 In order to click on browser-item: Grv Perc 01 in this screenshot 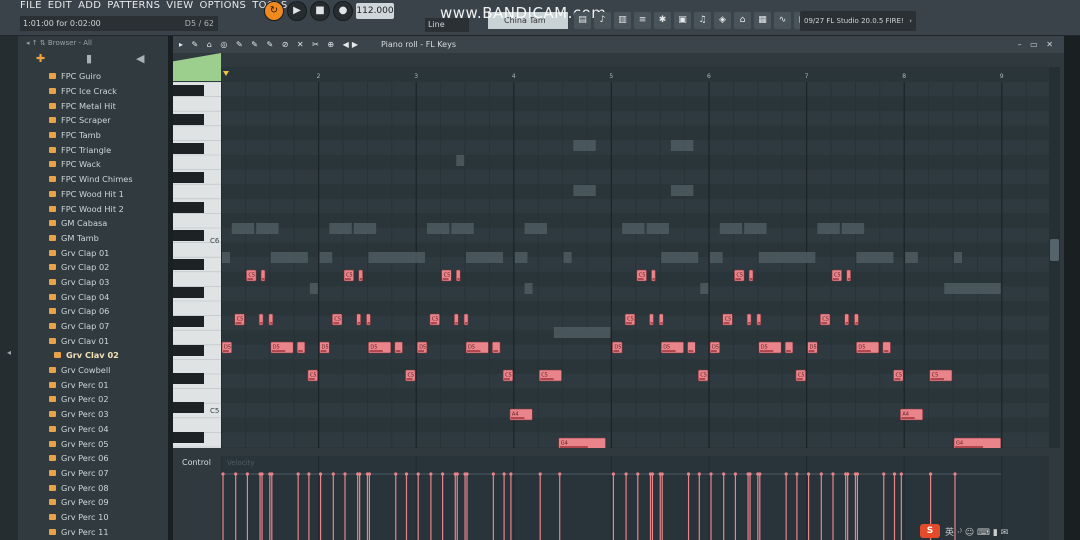, I will do `click(93, 384)`.